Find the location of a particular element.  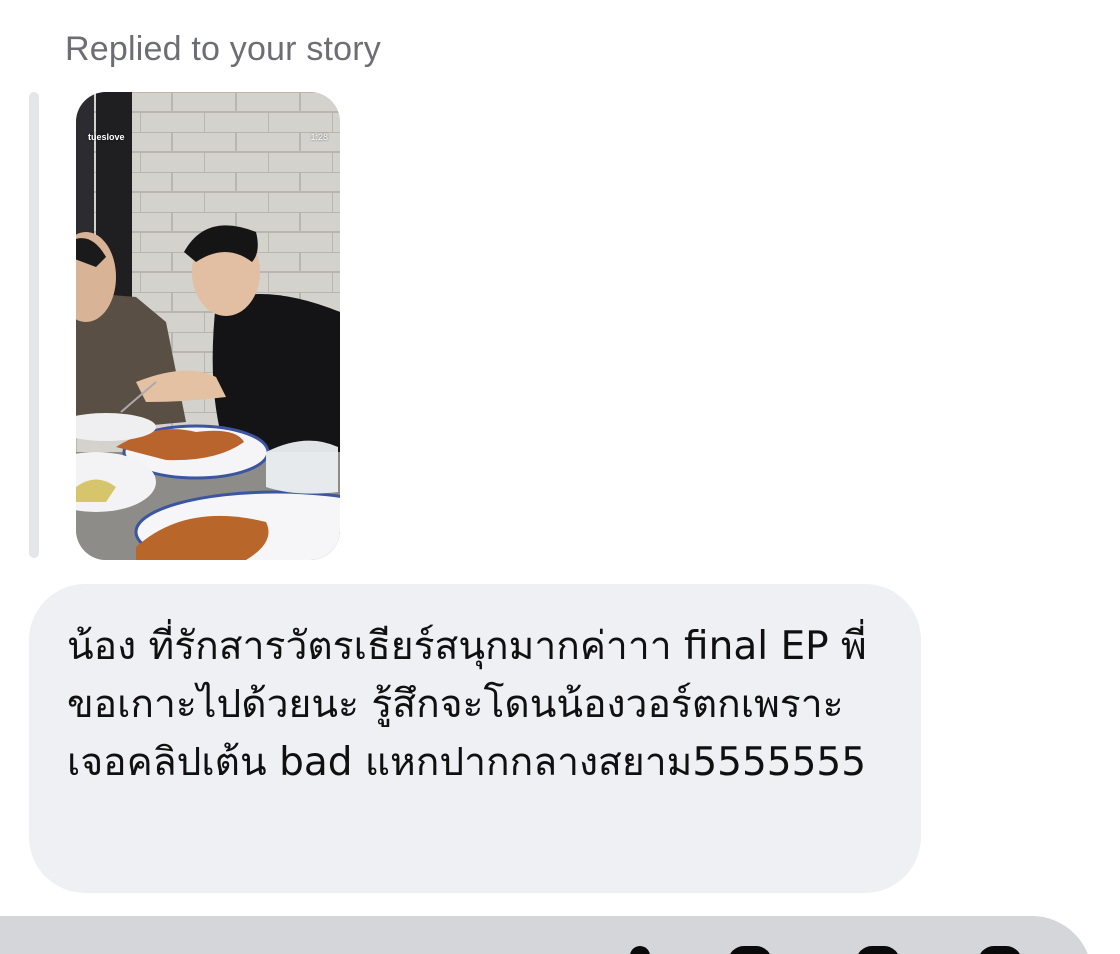

story-thumbnail: tueslove 1:28 is located at coordinates (208, 326).